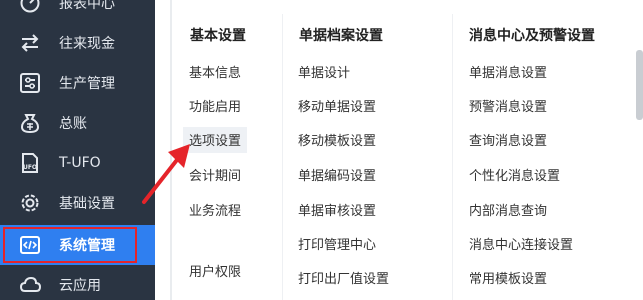 The width and height of the screenshot is (643, 300). Describe the element at coordinates (215, 270) in the screenshot. I see `menu-link-user-permissions: 用户权限` at that location.